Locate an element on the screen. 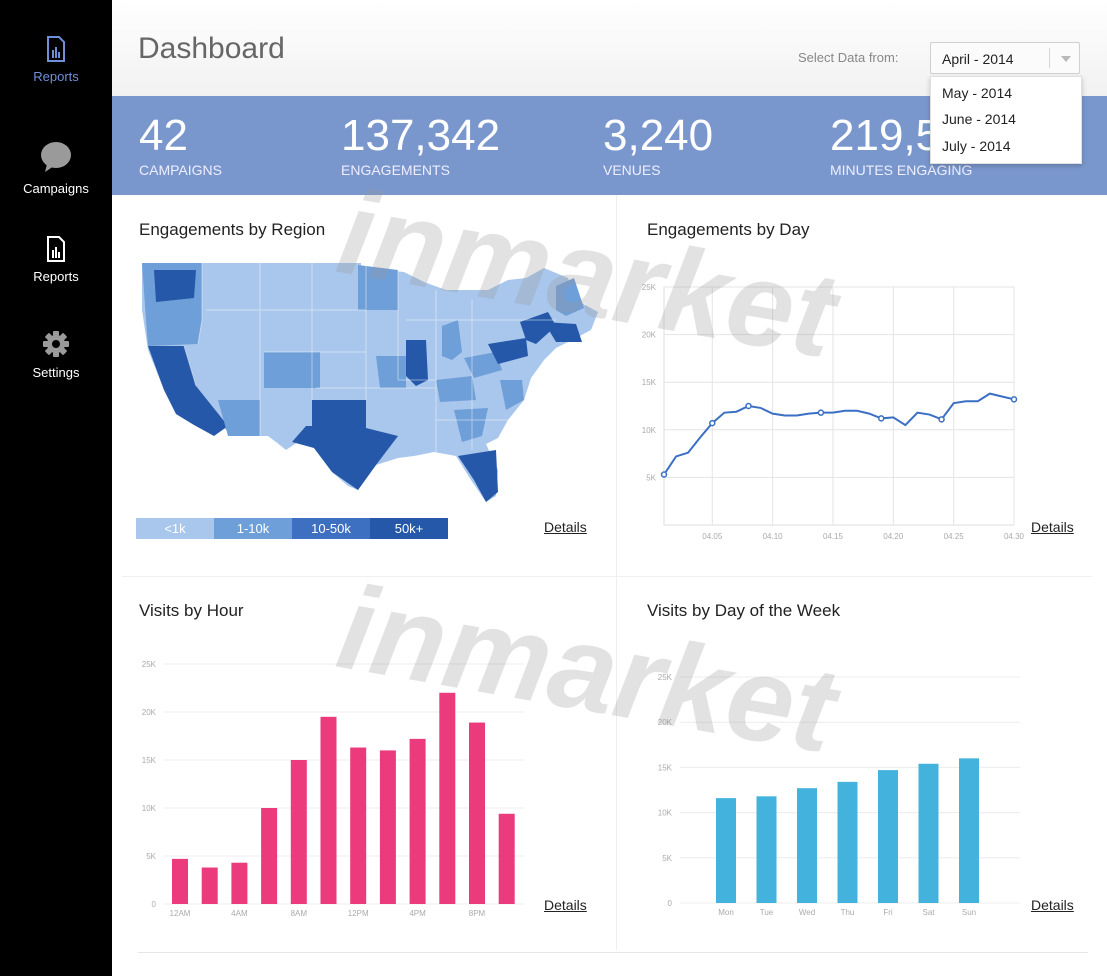 Image resolution: width=1107 pixels, height=976 pixels. footer-divider is located at coordinates (613, 952).